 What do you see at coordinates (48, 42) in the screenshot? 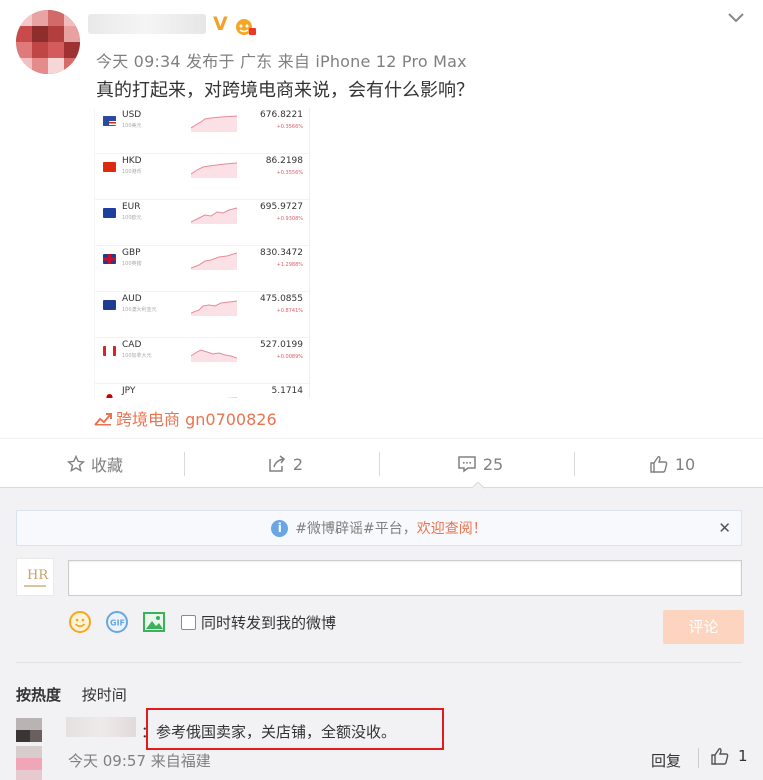
I see `author-avatar` at bounding box center [48, 42].